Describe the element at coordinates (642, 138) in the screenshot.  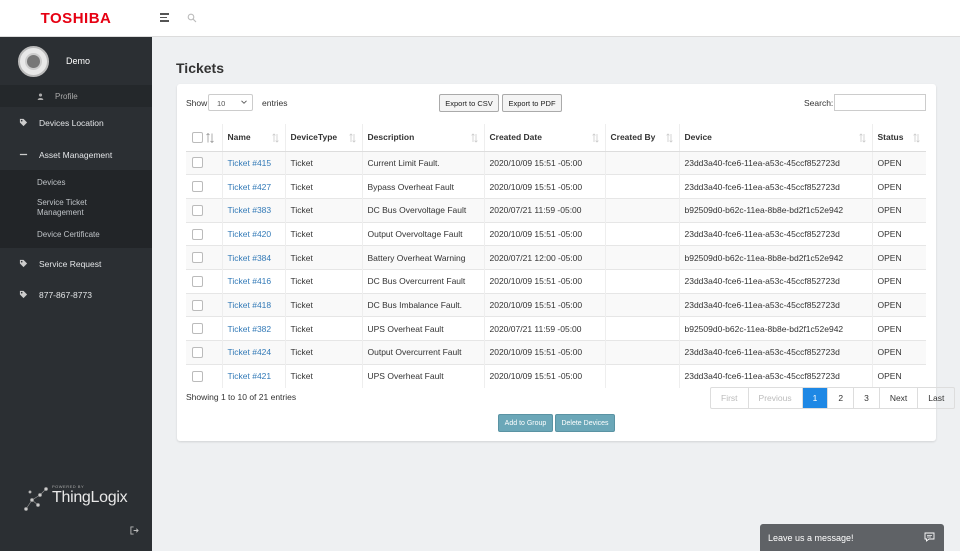
I see `column-header-created-by: Created By` at that location.